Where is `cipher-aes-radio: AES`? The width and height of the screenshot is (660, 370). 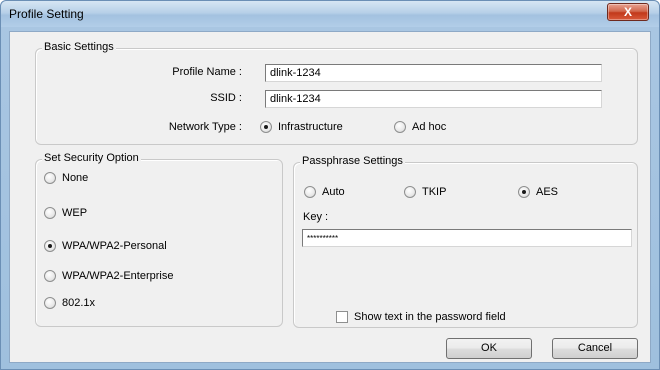 cipher-aes-radio: AES is located at coordinates (538, 192).